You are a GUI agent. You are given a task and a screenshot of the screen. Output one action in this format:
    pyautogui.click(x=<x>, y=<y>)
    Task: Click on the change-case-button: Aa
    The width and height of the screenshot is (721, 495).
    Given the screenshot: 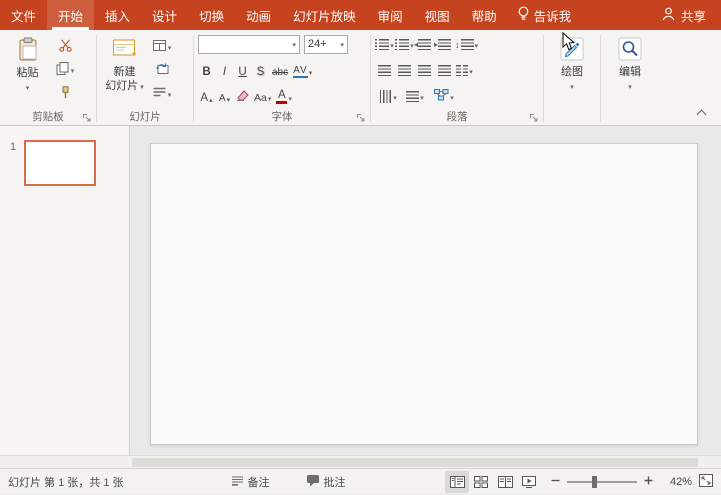 What is the action you would take?
    pyautogui.click(x=262, y=95)
    